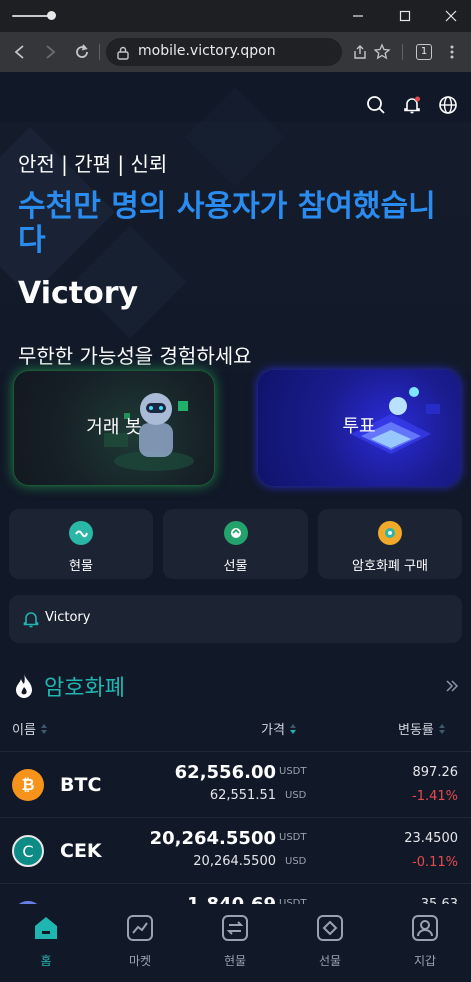 The width and height of the screenshot is (471, 982). I want to click on brand-name: Victory, so click(78, 293).